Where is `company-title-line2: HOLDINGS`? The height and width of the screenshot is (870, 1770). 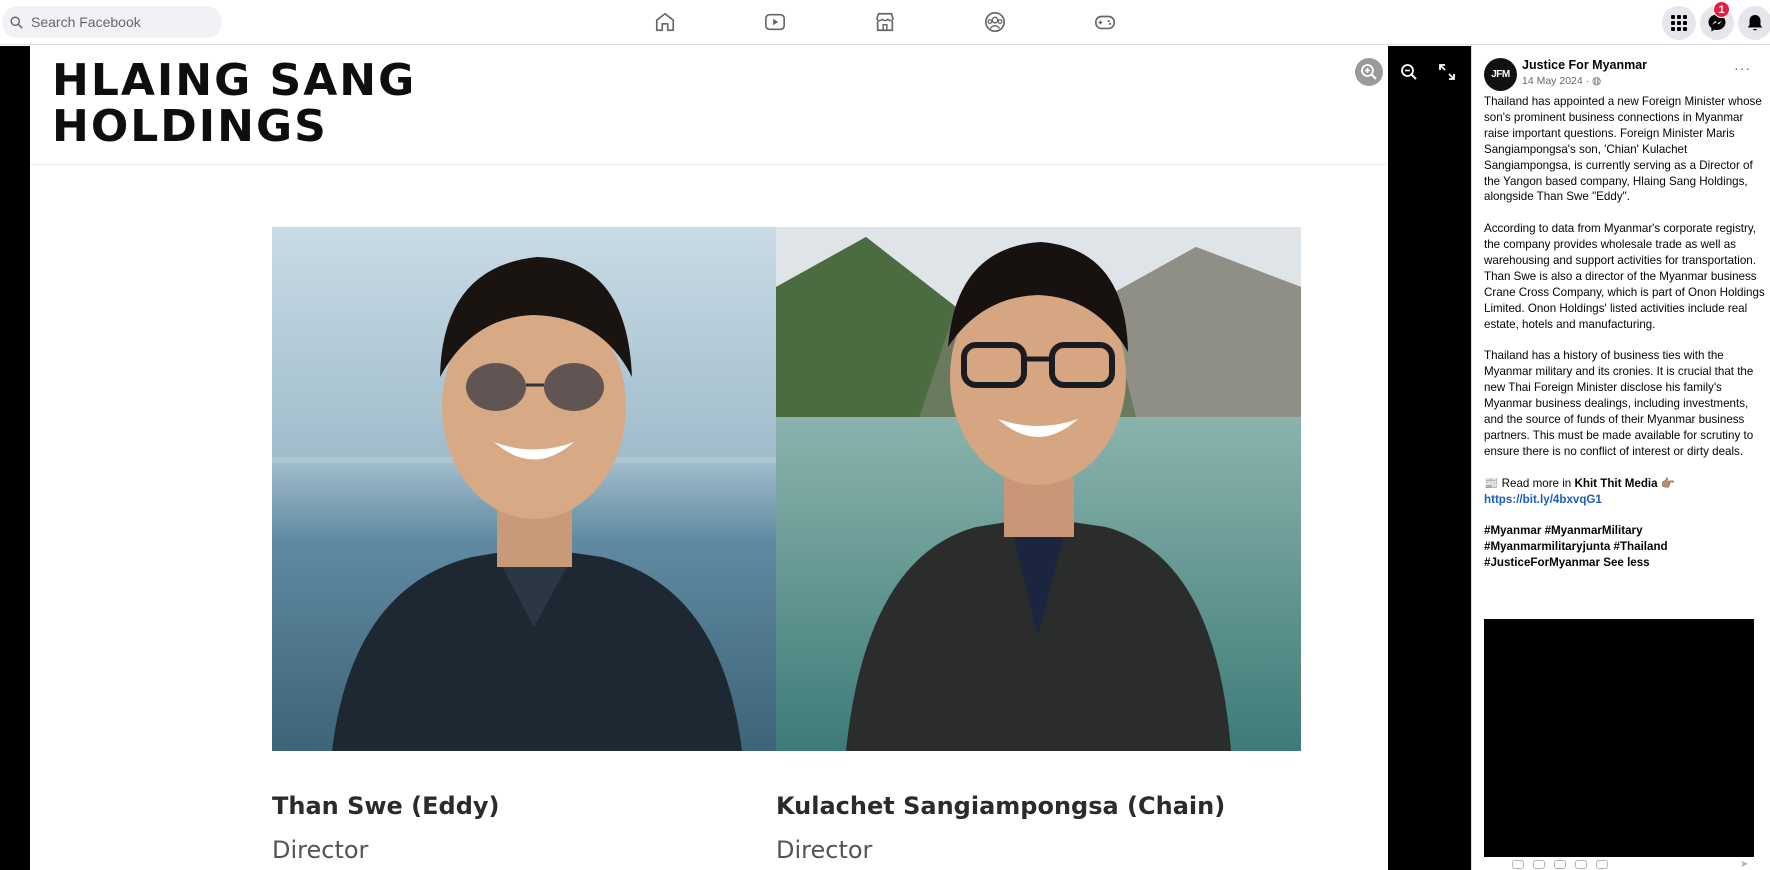 company-title-line2: HOLDINGS is located at coordinates (190, 126).